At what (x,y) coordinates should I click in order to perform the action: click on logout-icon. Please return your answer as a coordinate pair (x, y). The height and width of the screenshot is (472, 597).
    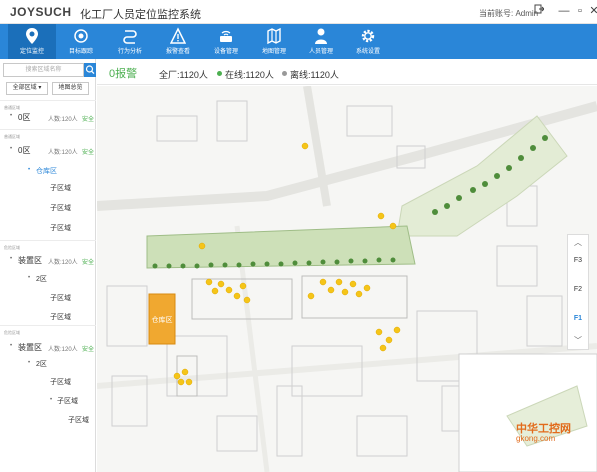
    Looking at the image, I should click on (539, 11).